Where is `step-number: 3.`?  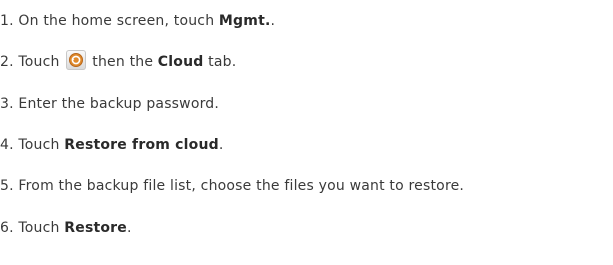 step-number: 3. is located at coordinates (9, 104).